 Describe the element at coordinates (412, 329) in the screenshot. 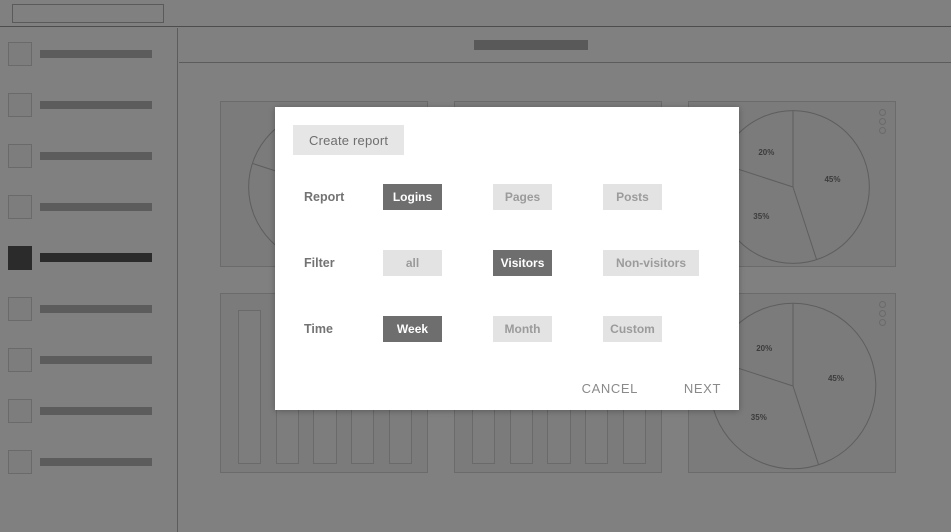

I see `option-chip-week: Week` at that location.